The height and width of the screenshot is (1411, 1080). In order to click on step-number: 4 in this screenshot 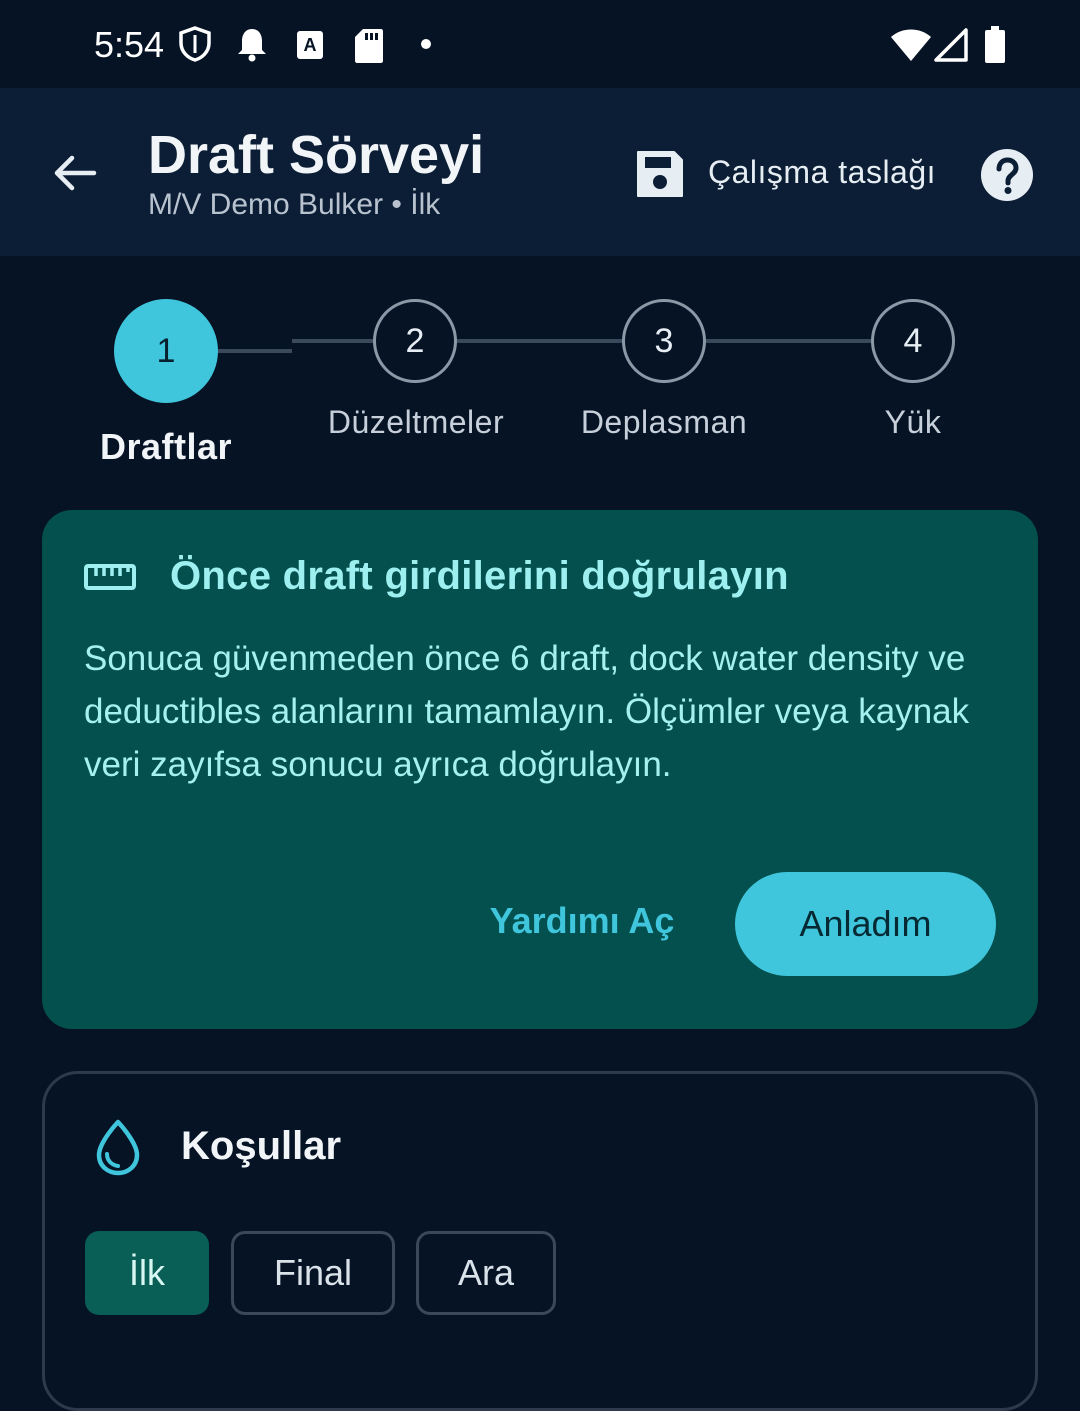, I will do `click(913, 340)`.